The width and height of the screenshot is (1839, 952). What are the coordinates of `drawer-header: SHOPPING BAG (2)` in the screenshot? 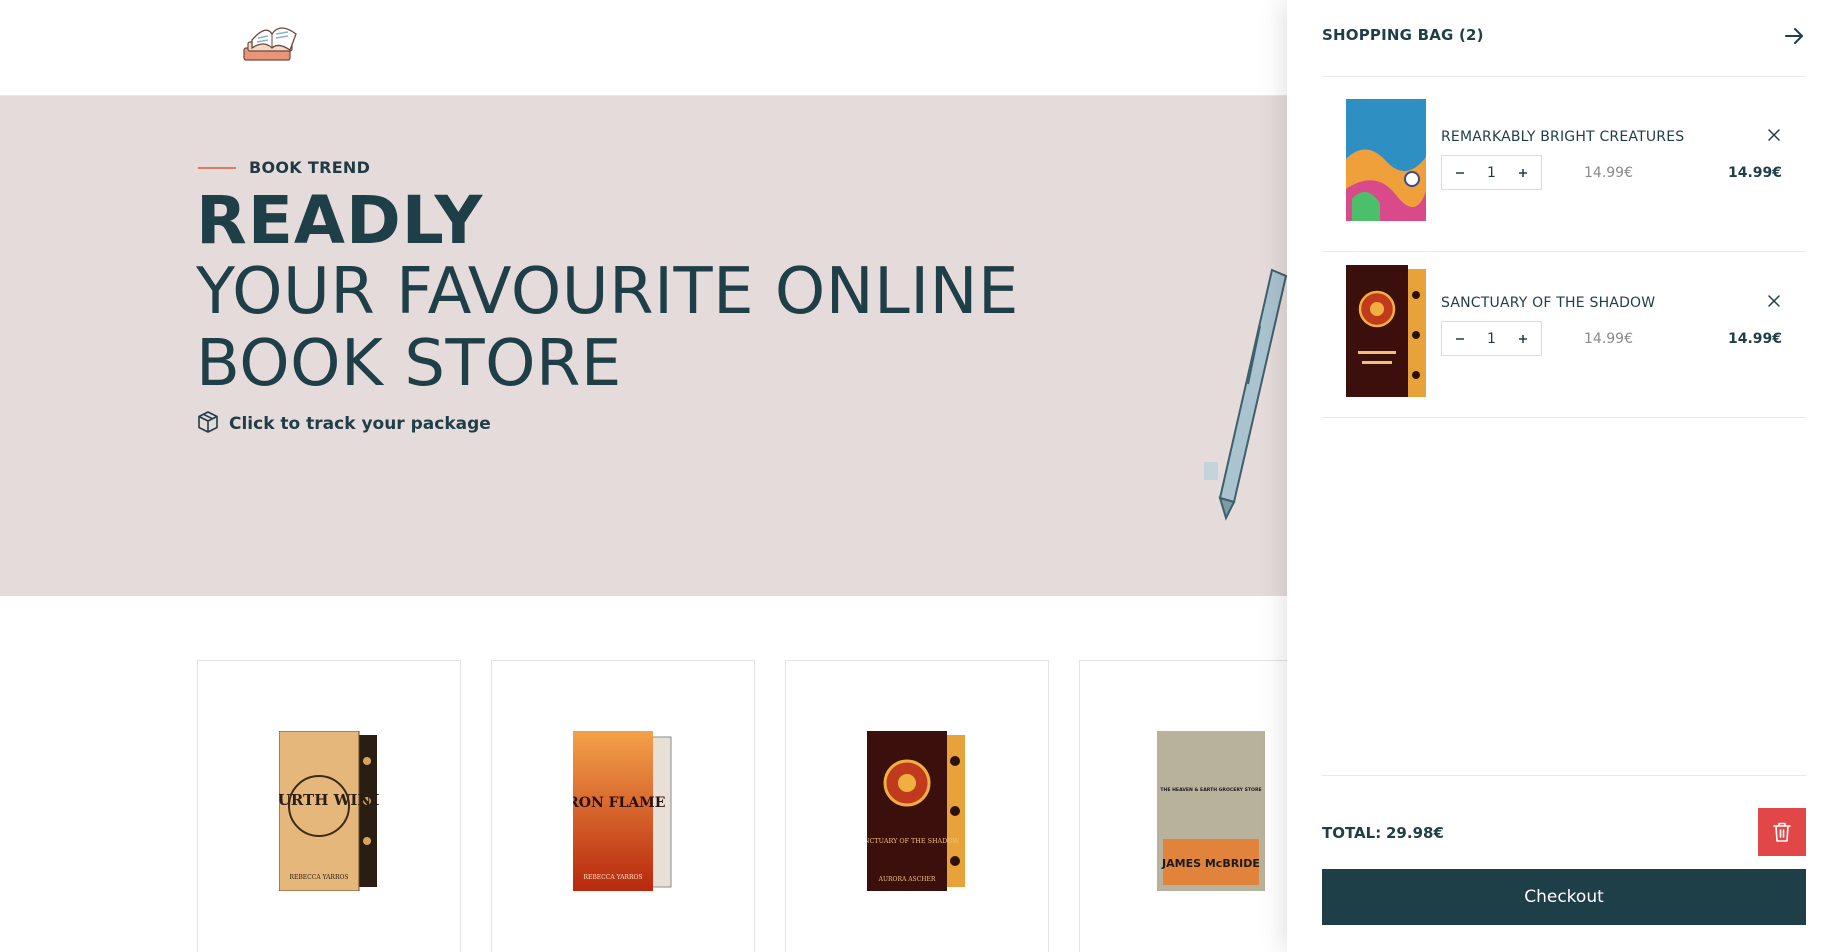 It's located at (1564, 38).